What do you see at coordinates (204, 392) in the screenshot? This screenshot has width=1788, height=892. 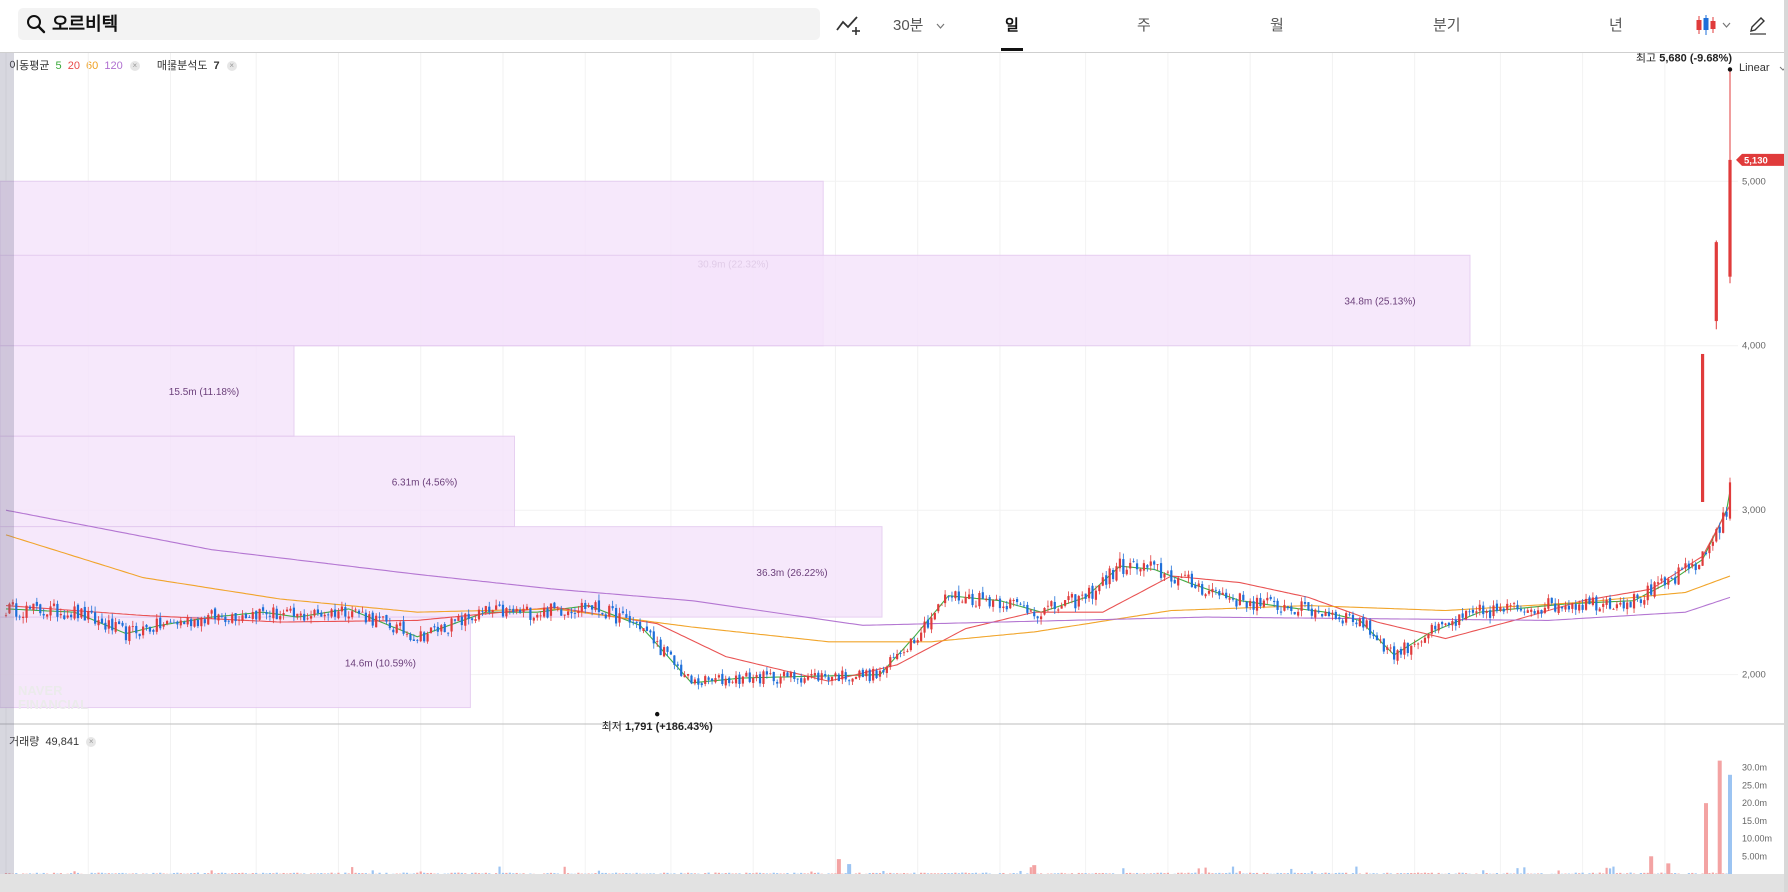 I see `profile-bar-label: 15.5m (11.18%)` at bounding box center [204, 392].